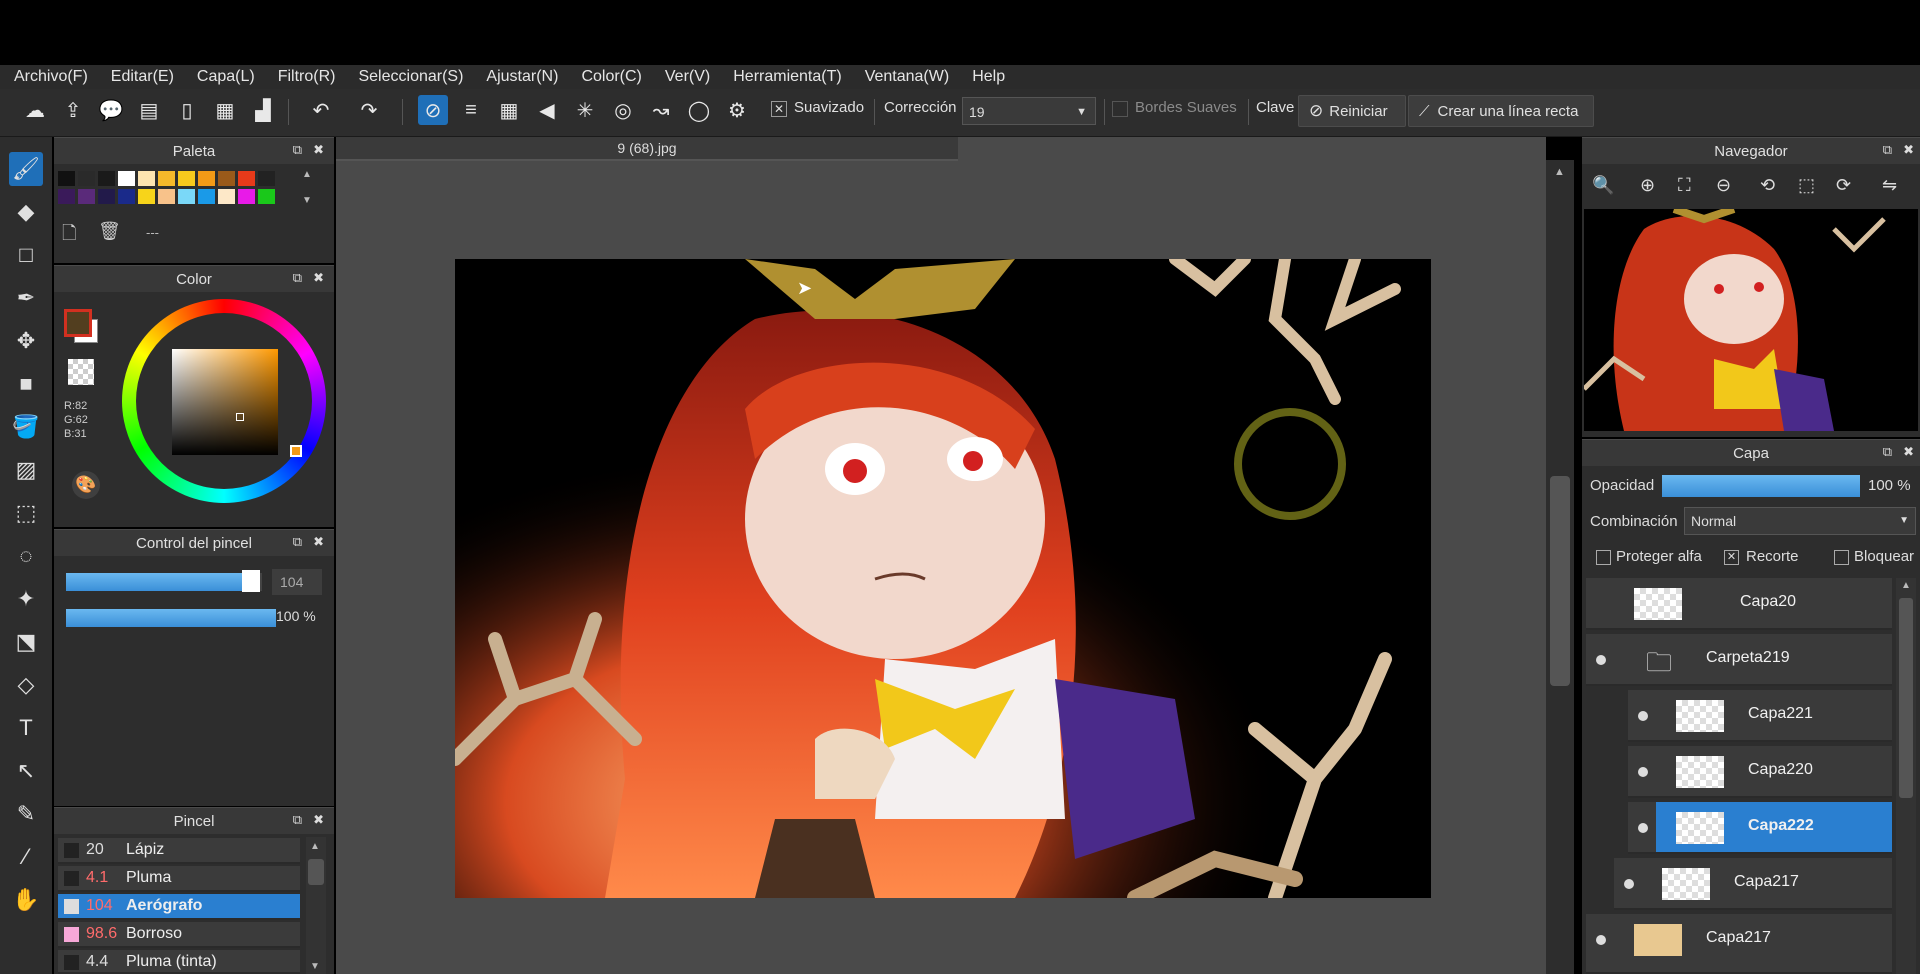 The height and width of the screenshot is (974, 1920). I want to click on eraser-tool-icon: ◆, so click(26, 212).